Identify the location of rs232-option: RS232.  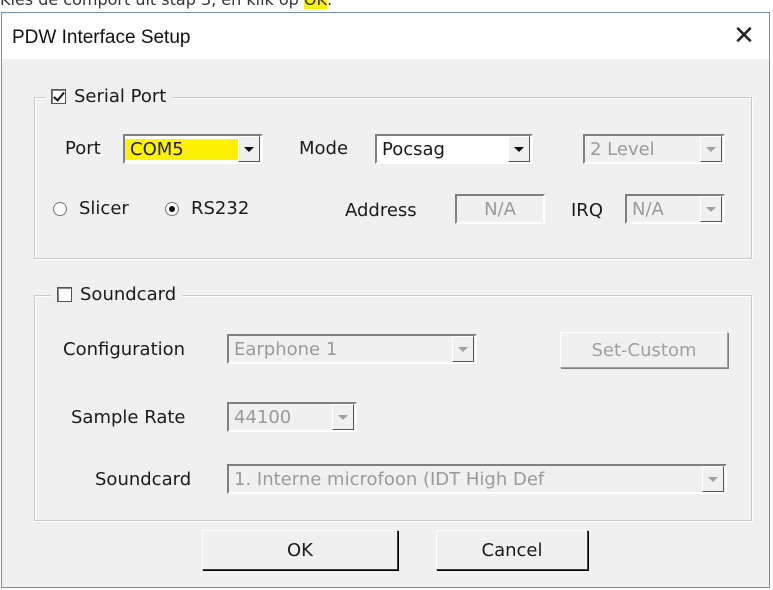
(207, 208).